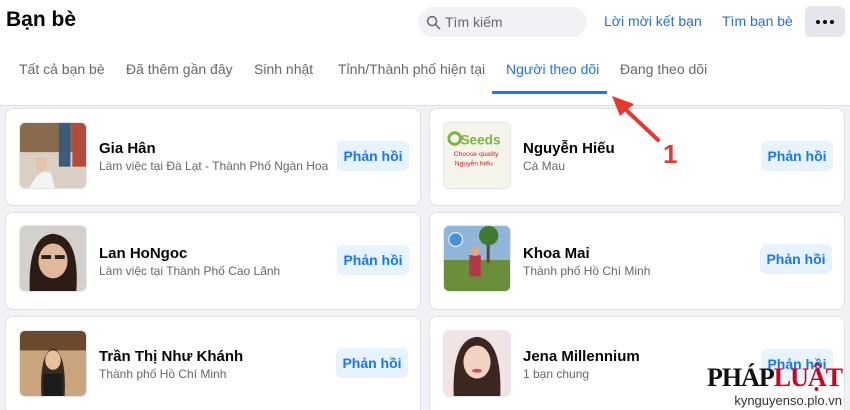 This screenshot has width=850, height=410. I want to click on avatar-seeds-sub2: Nguyễn hiếu, so click(474, 163).